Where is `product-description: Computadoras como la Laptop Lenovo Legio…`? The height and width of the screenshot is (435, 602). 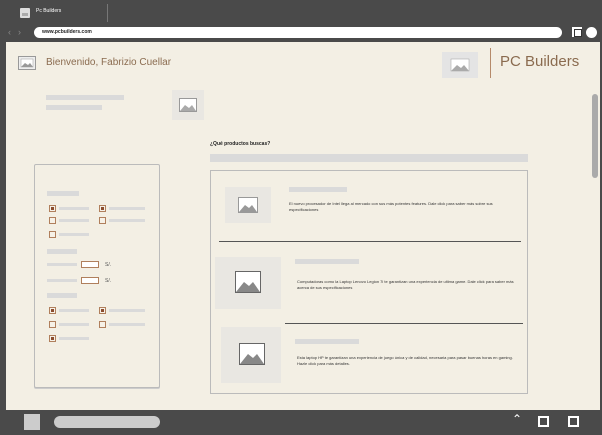 product-description: Computadoras como la Laptop Lenovo Legio… is located at coordinates (405, 284).